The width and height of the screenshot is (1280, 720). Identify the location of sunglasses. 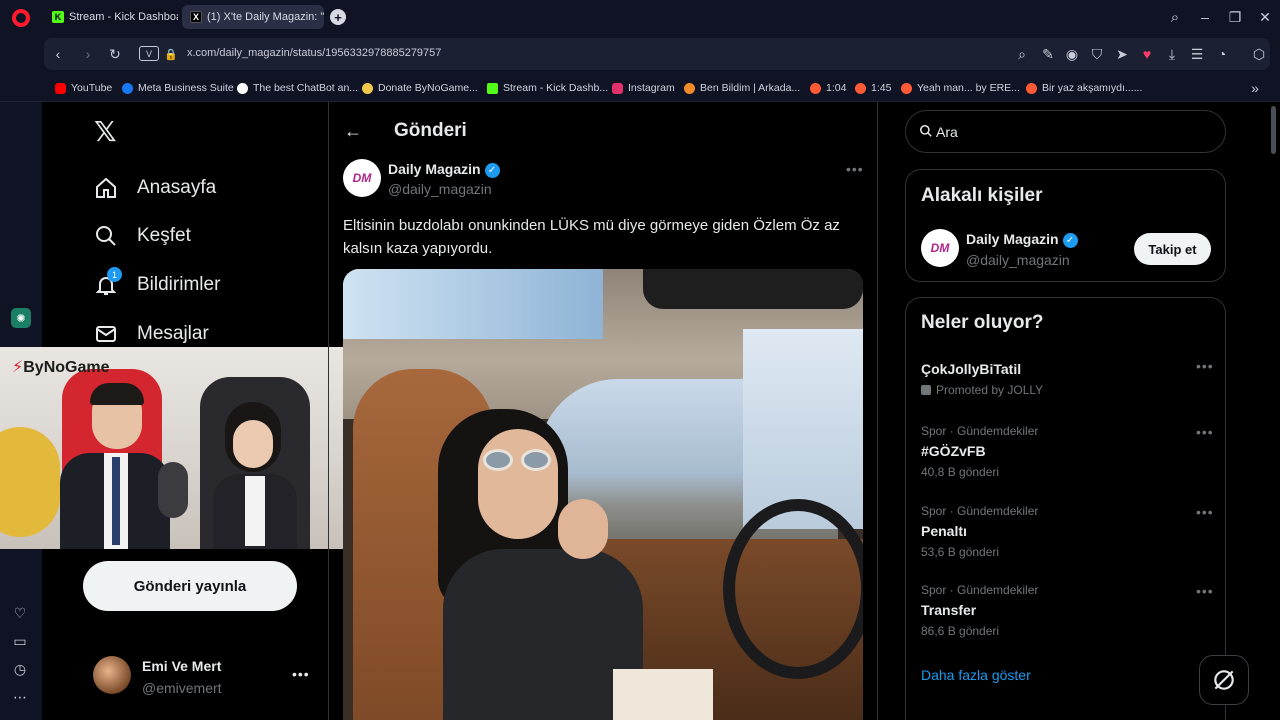
(518, 460).